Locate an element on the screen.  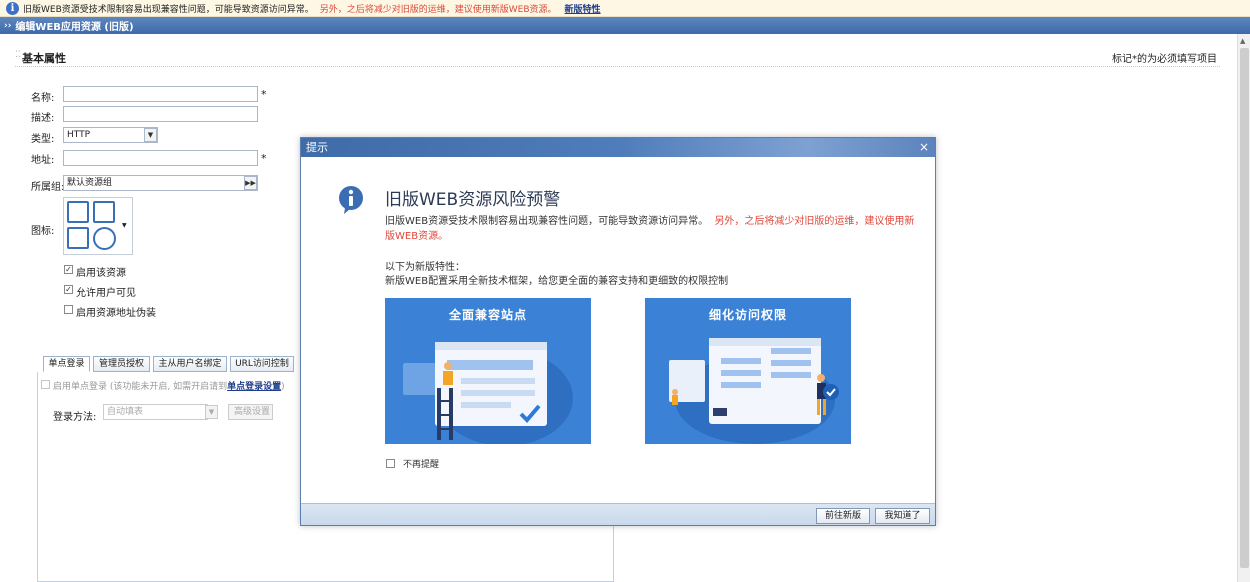
tab-admin-auth: 管理员授权 is located at coordinates (121, 364).